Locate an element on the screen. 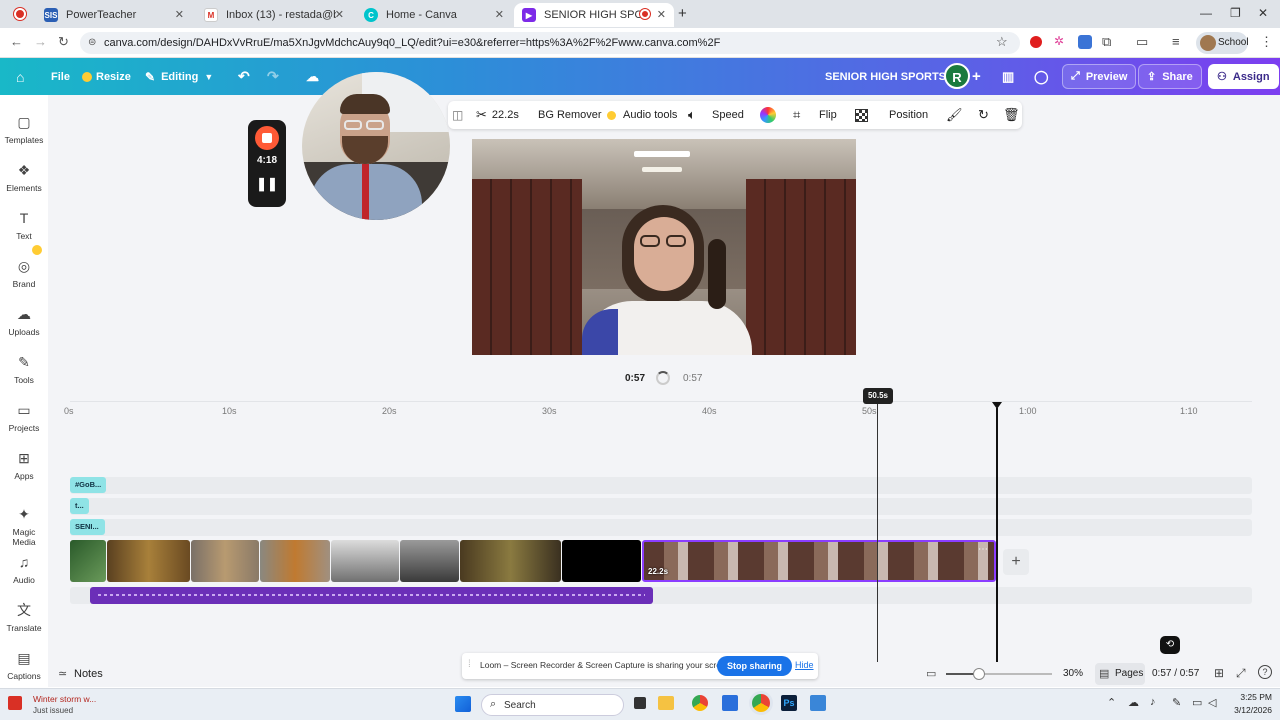  reading-list-icon: ≡ is located at coordinates (1176, 41).